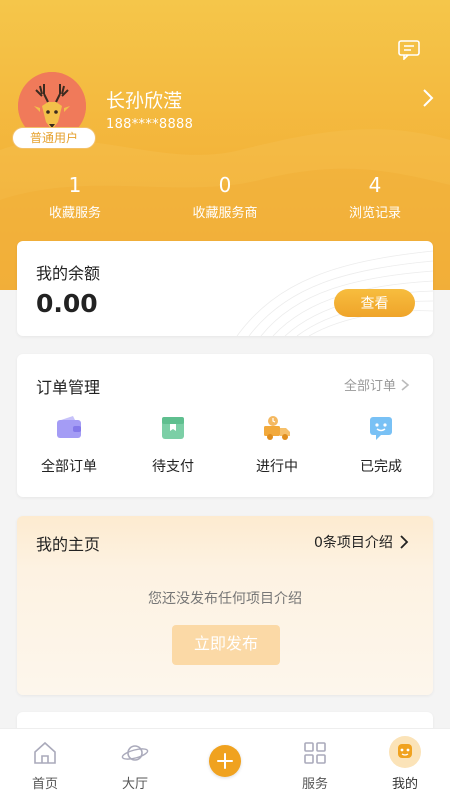 The height and width of the screenshot is (800, 450). Describe the element at coordinates (225, 213) in the screenshot. I see `stat-label: 收藏服务商` at that location.